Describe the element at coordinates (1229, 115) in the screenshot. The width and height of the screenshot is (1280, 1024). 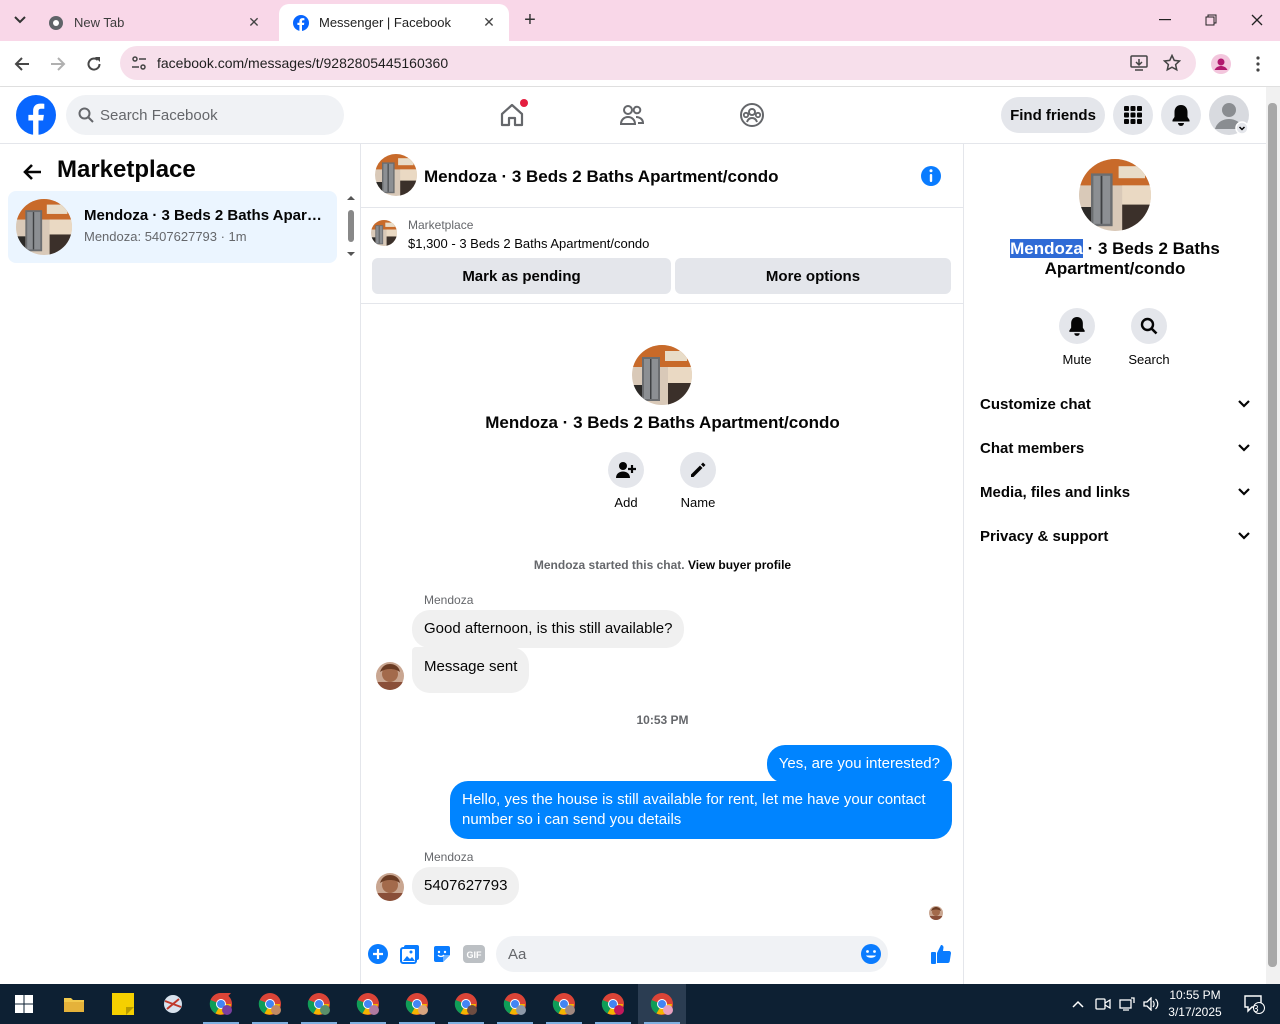
I see `account-avatar-icon` at that location.